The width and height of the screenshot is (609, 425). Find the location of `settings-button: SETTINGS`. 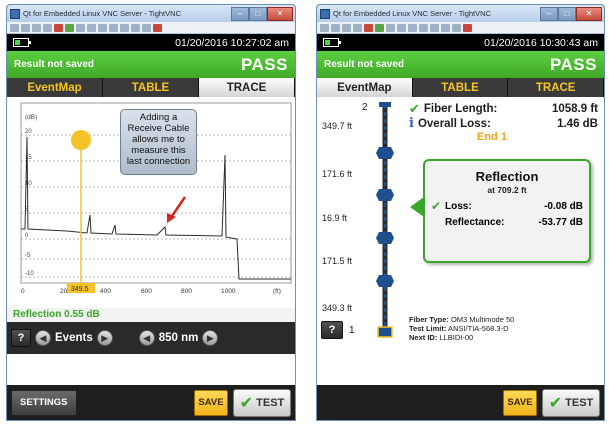

settings-button: SETTINGS is located at coordinates (44, 402).